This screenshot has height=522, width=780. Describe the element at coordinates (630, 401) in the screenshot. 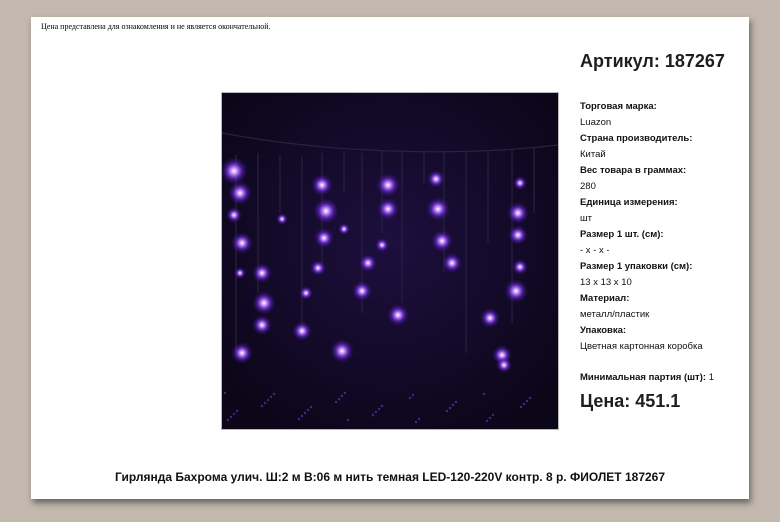

I see `price: Цена: 451.1` at that location.